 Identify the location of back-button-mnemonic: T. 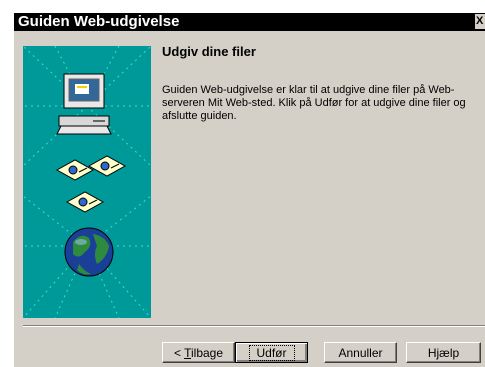
(187, 353).